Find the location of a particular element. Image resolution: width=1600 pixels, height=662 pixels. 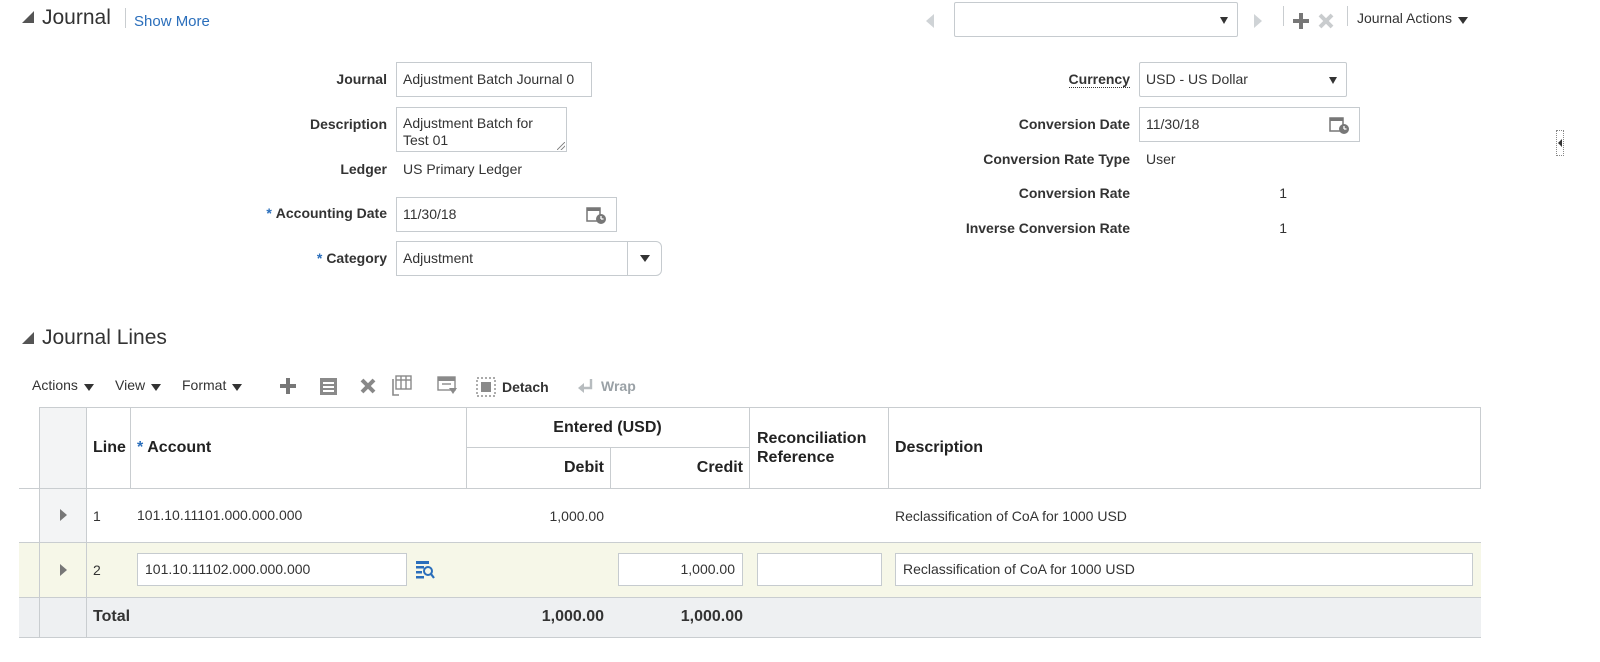

add-icon is located at coordinates (1301, 22).